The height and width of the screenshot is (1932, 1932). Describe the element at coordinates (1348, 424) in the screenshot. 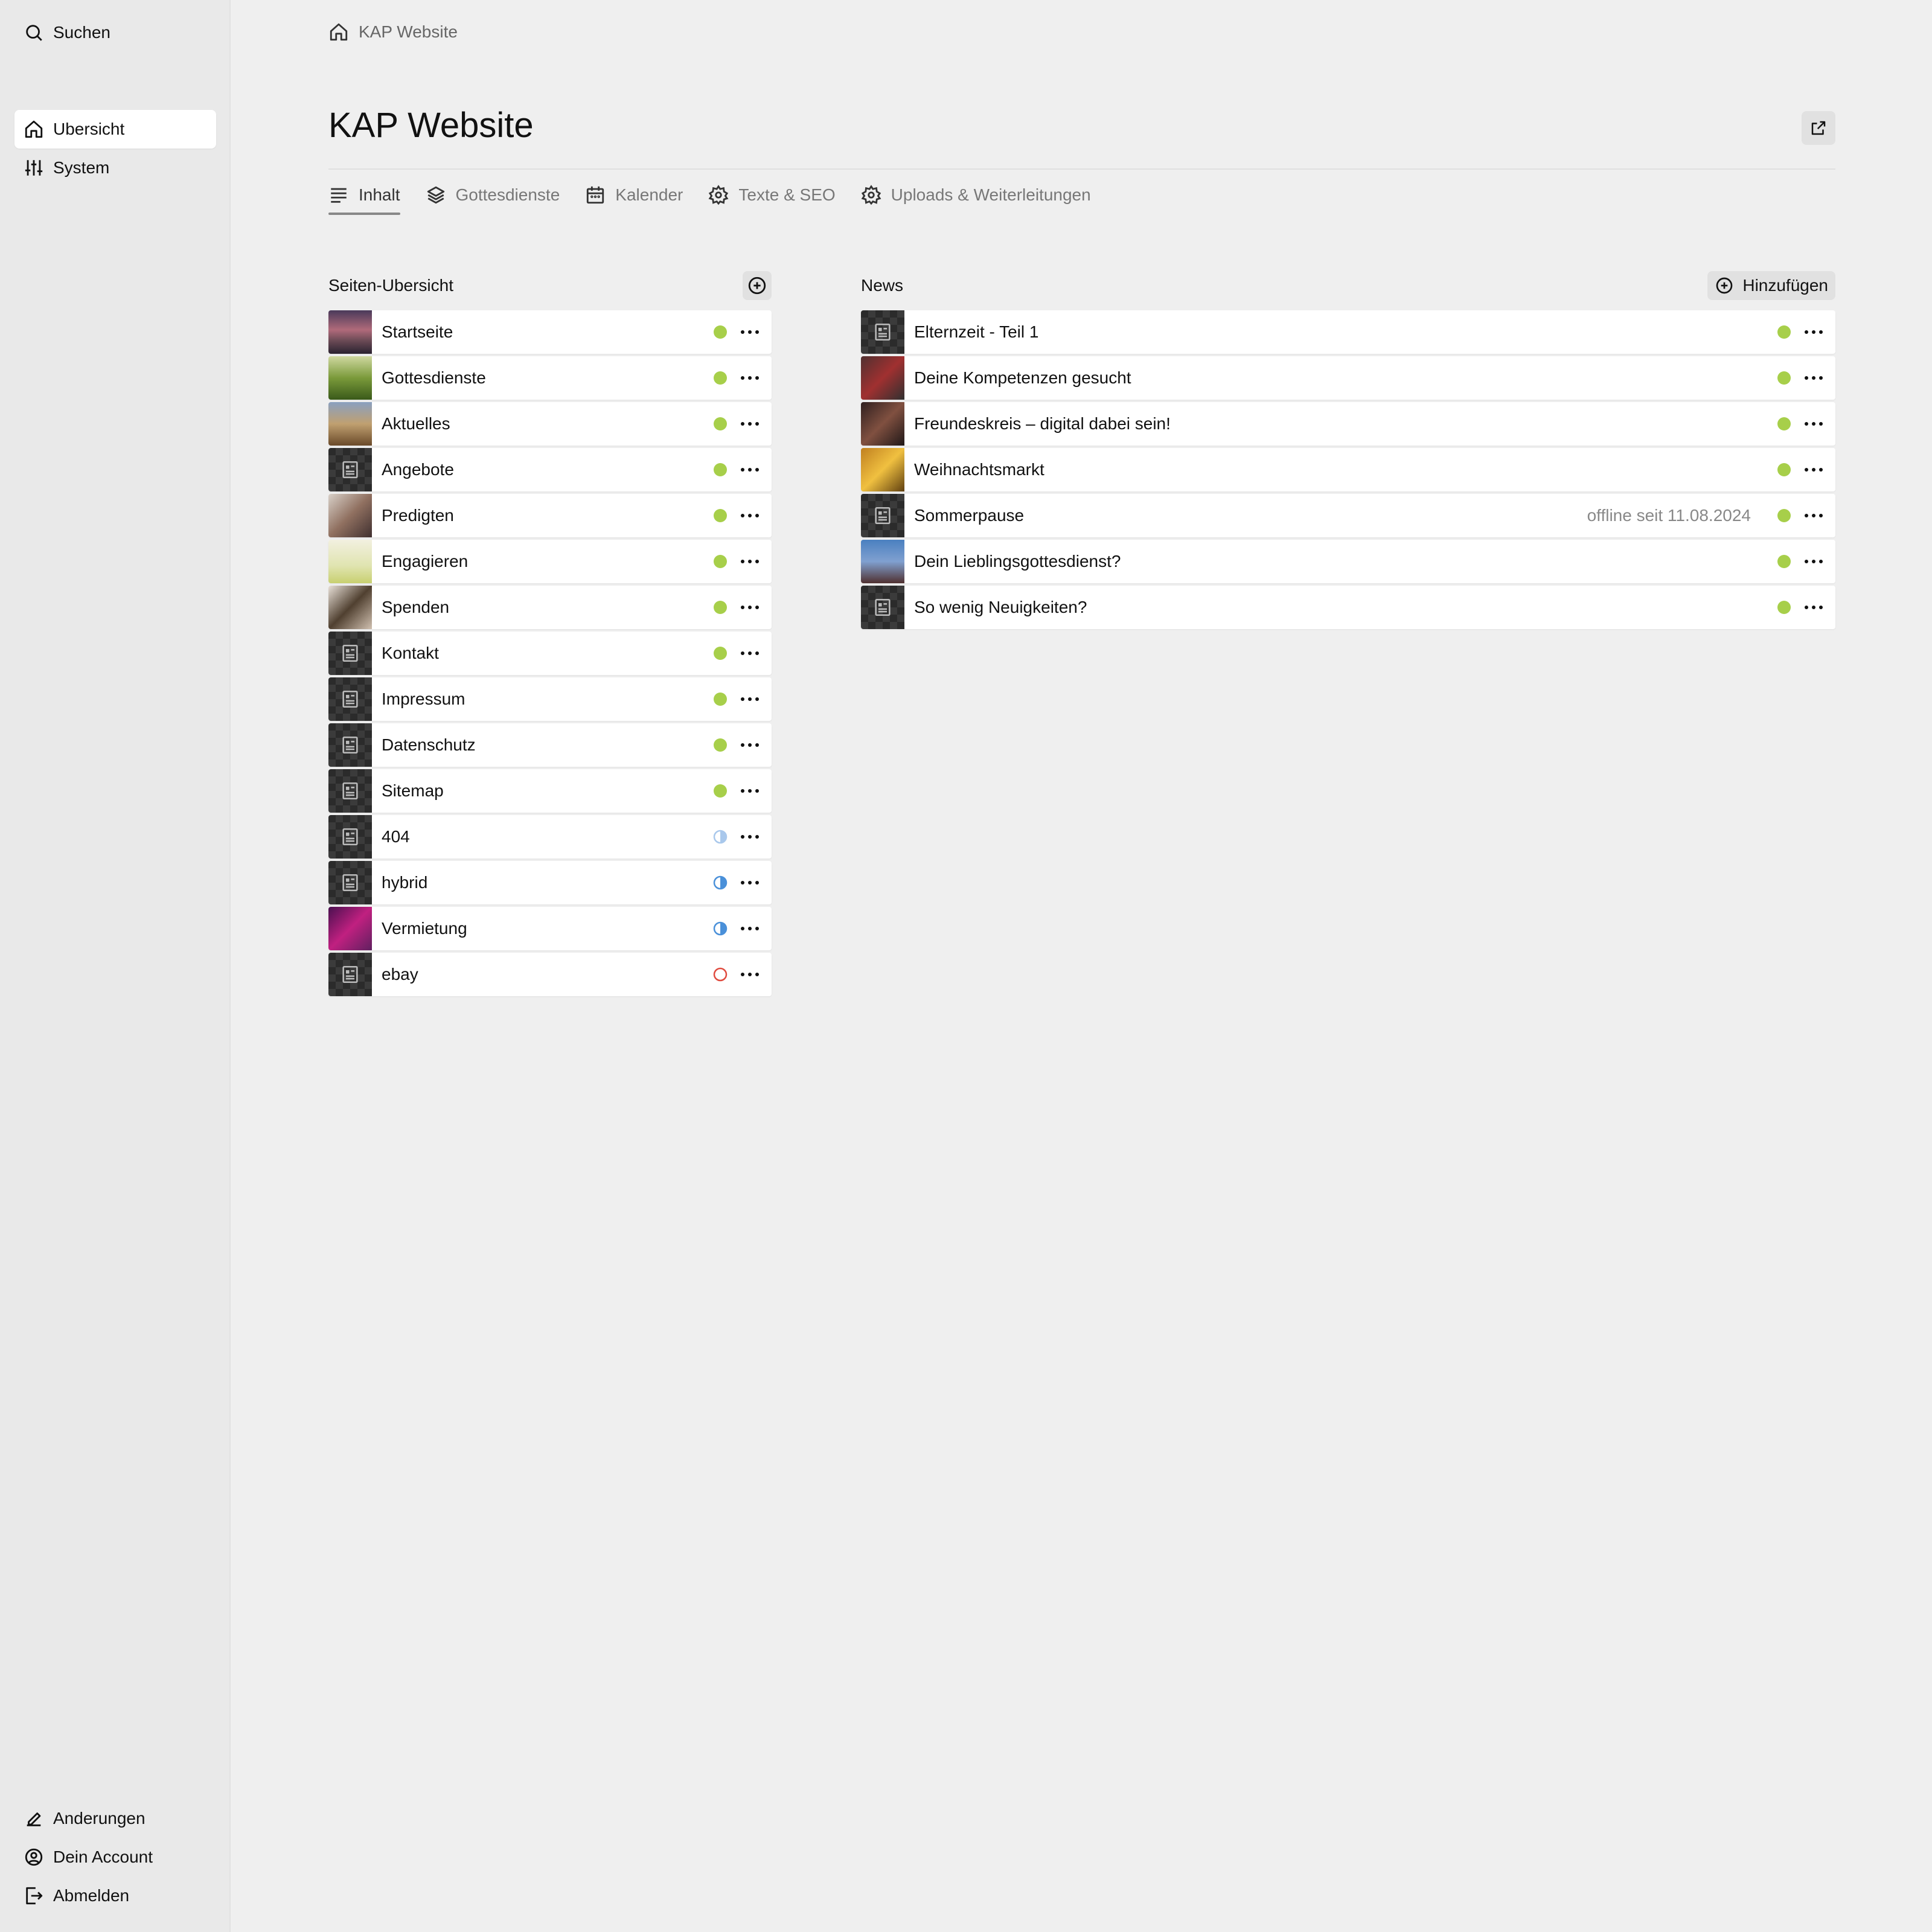

I see `list-item: Freundeskreis – digital dabei sein!` at that location.